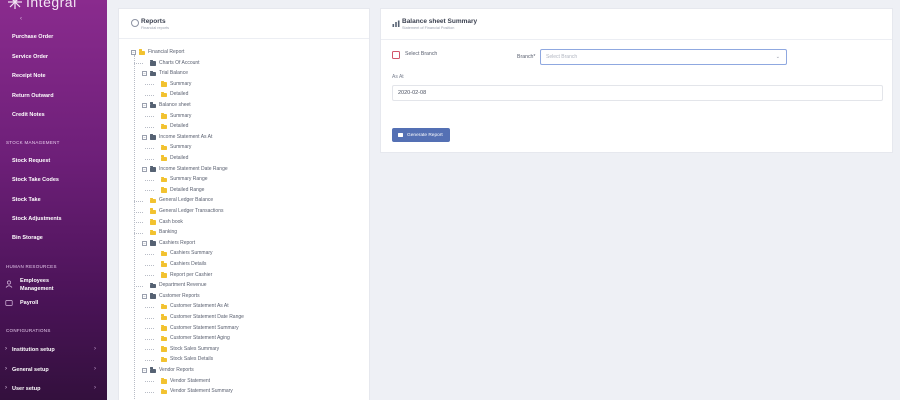  I want to click on tree-leaf-label: Stock Sales Details, so click(191, 359).